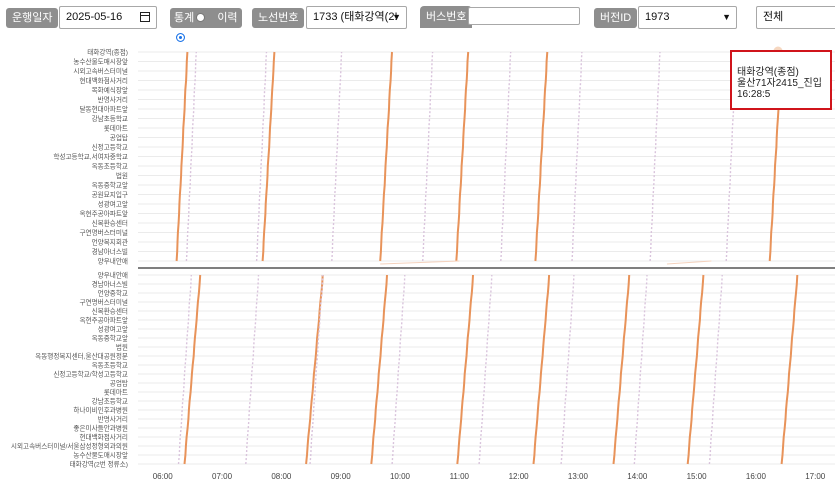 Image resolution: width=835 pixels, height=494 pixels. I want to click on tooltip: 태화강역(종점) 울산71자2415_진입 16:28:5, so click(781, 80).